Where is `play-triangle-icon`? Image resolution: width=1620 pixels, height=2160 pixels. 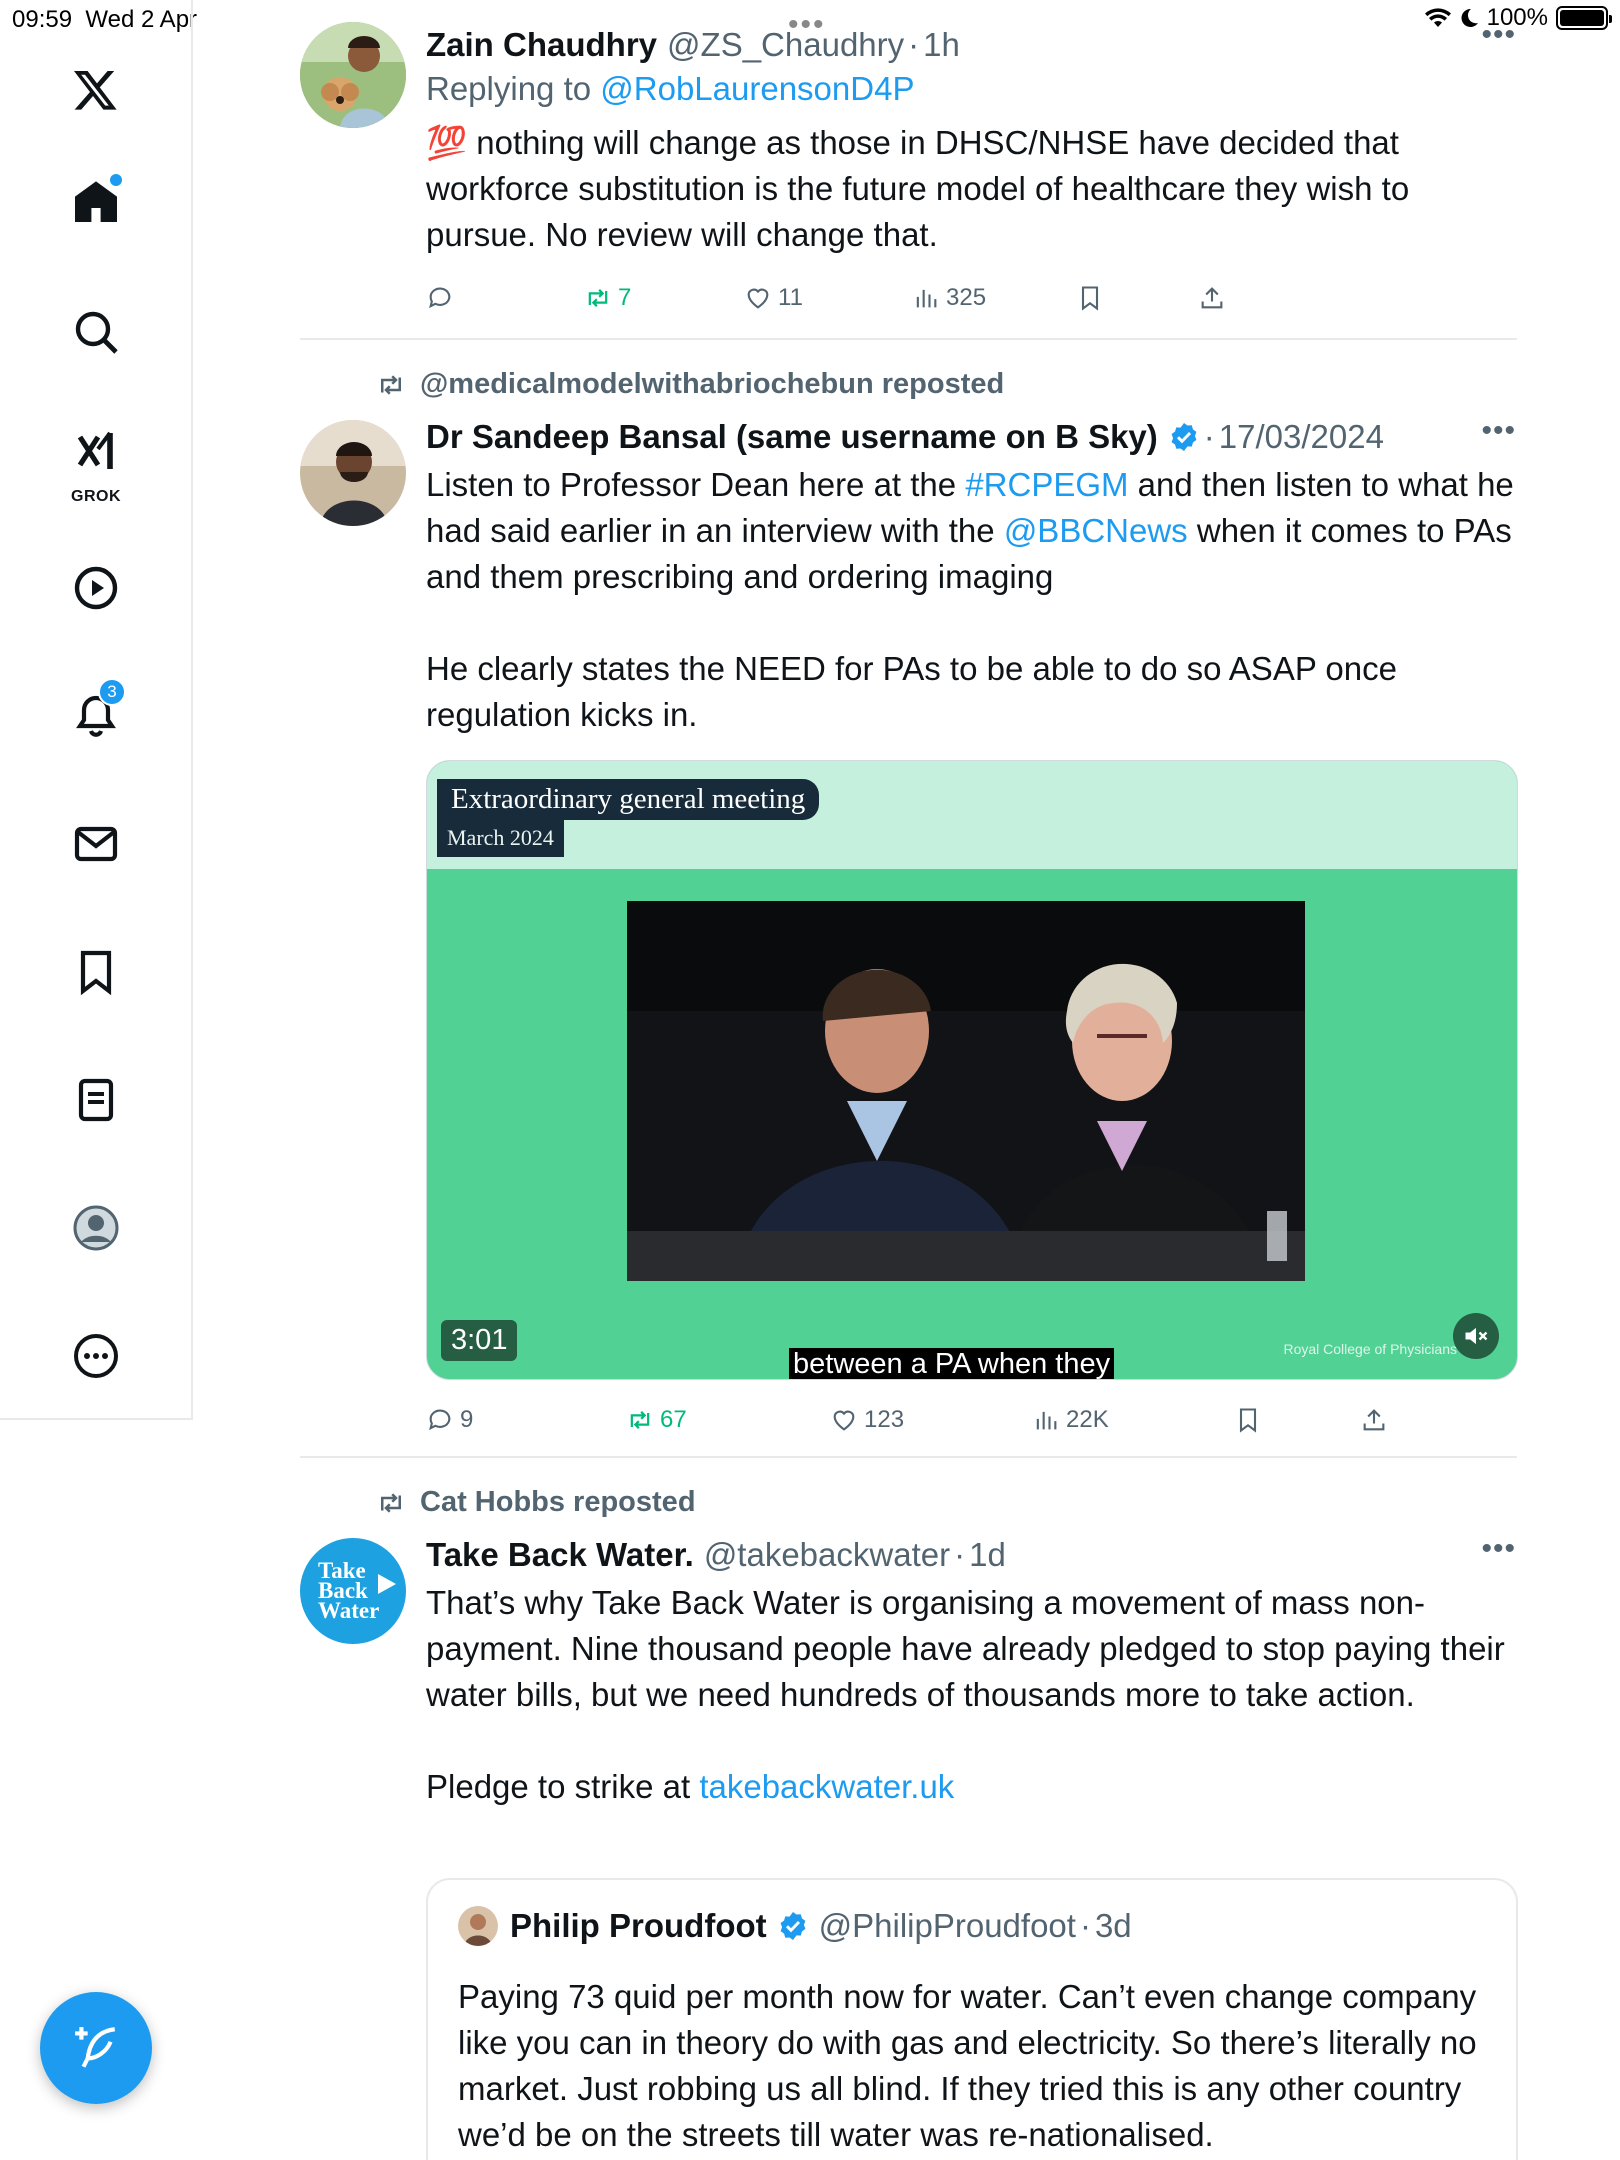
play-triangle-icon is located at coordinates (387, 1584).